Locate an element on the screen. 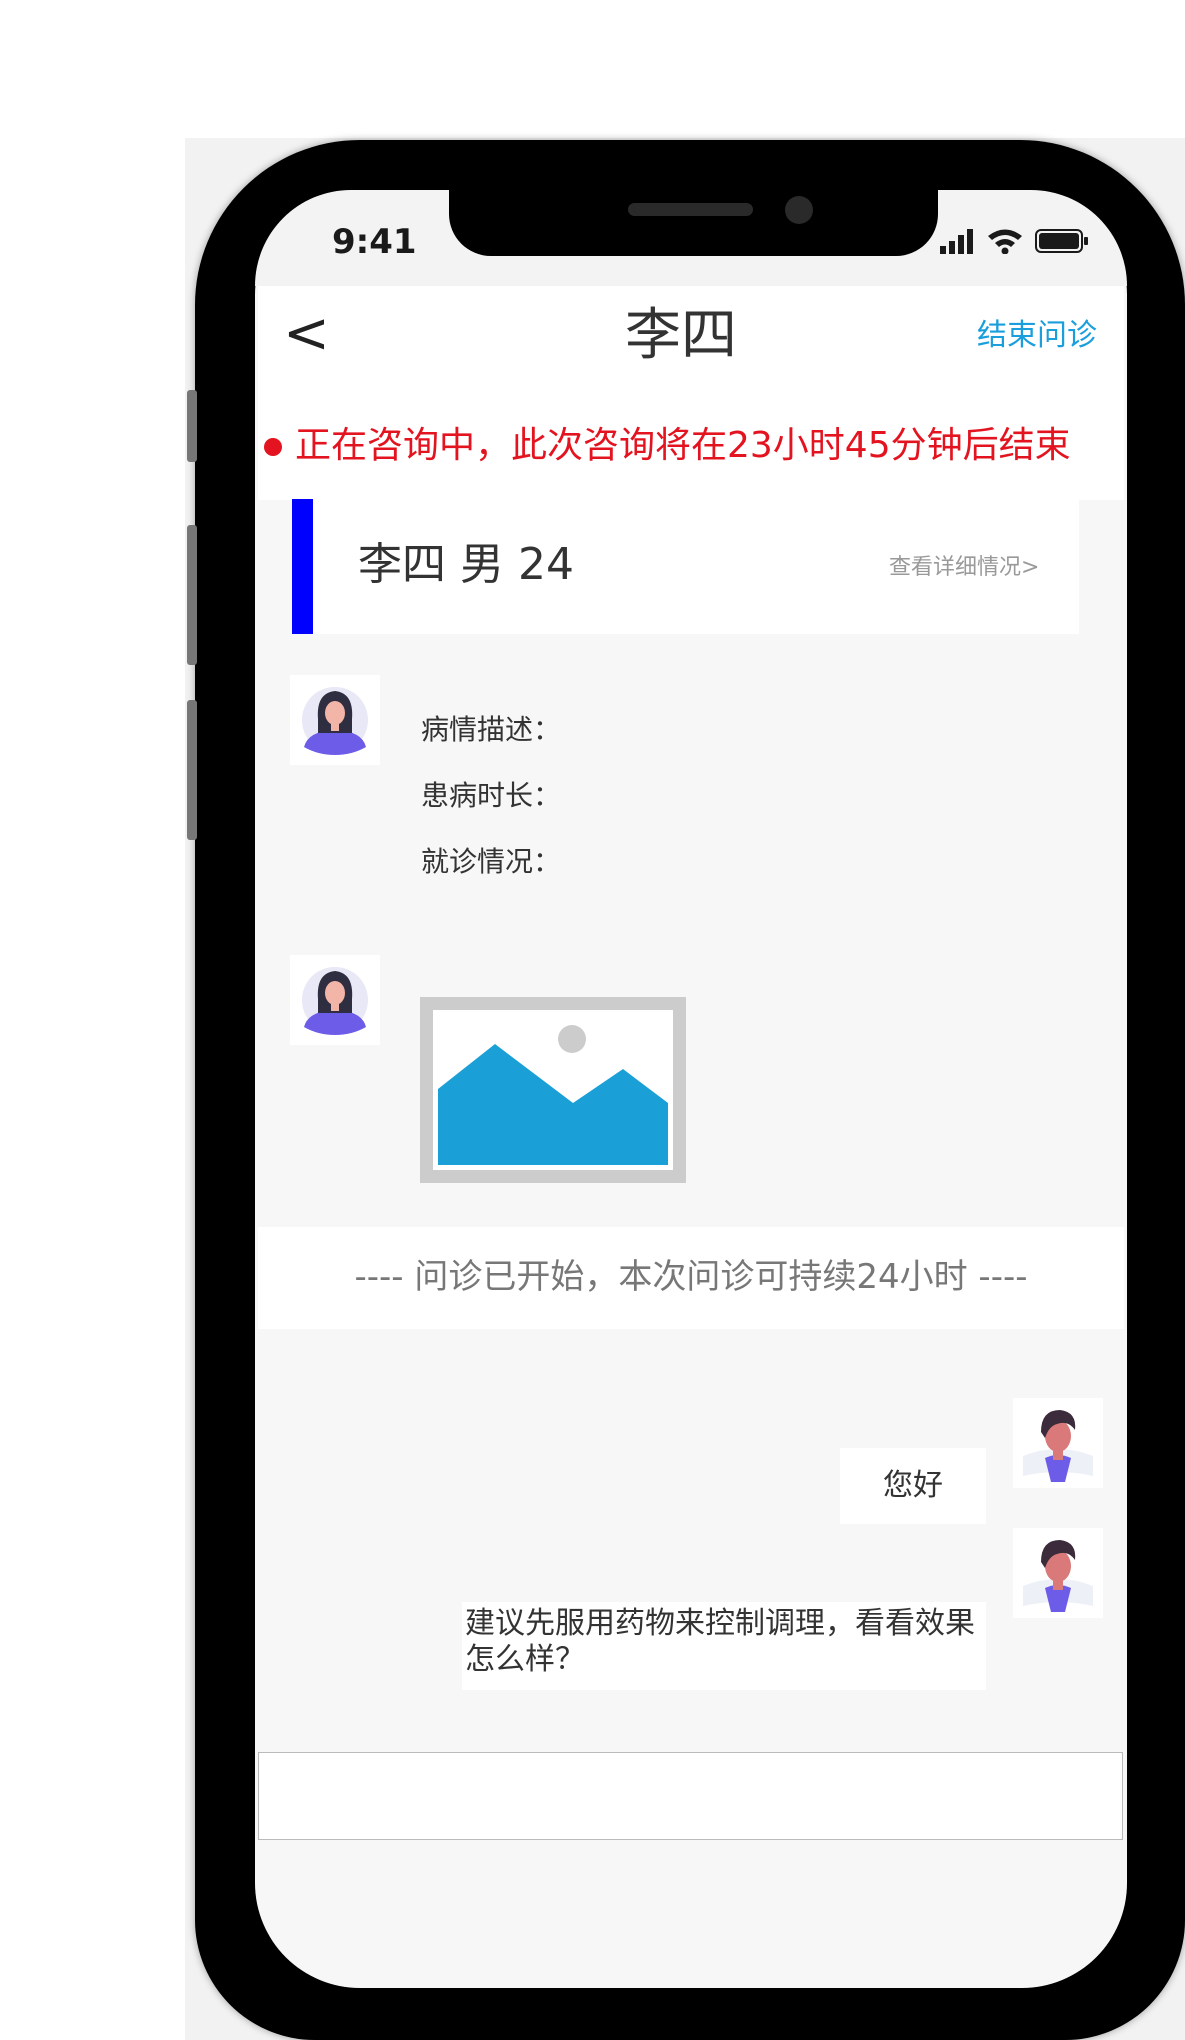 Image resolution: width=1185 pixels, height=2040 pixels. side-button-volume-up is located at coordinates (192, 595).